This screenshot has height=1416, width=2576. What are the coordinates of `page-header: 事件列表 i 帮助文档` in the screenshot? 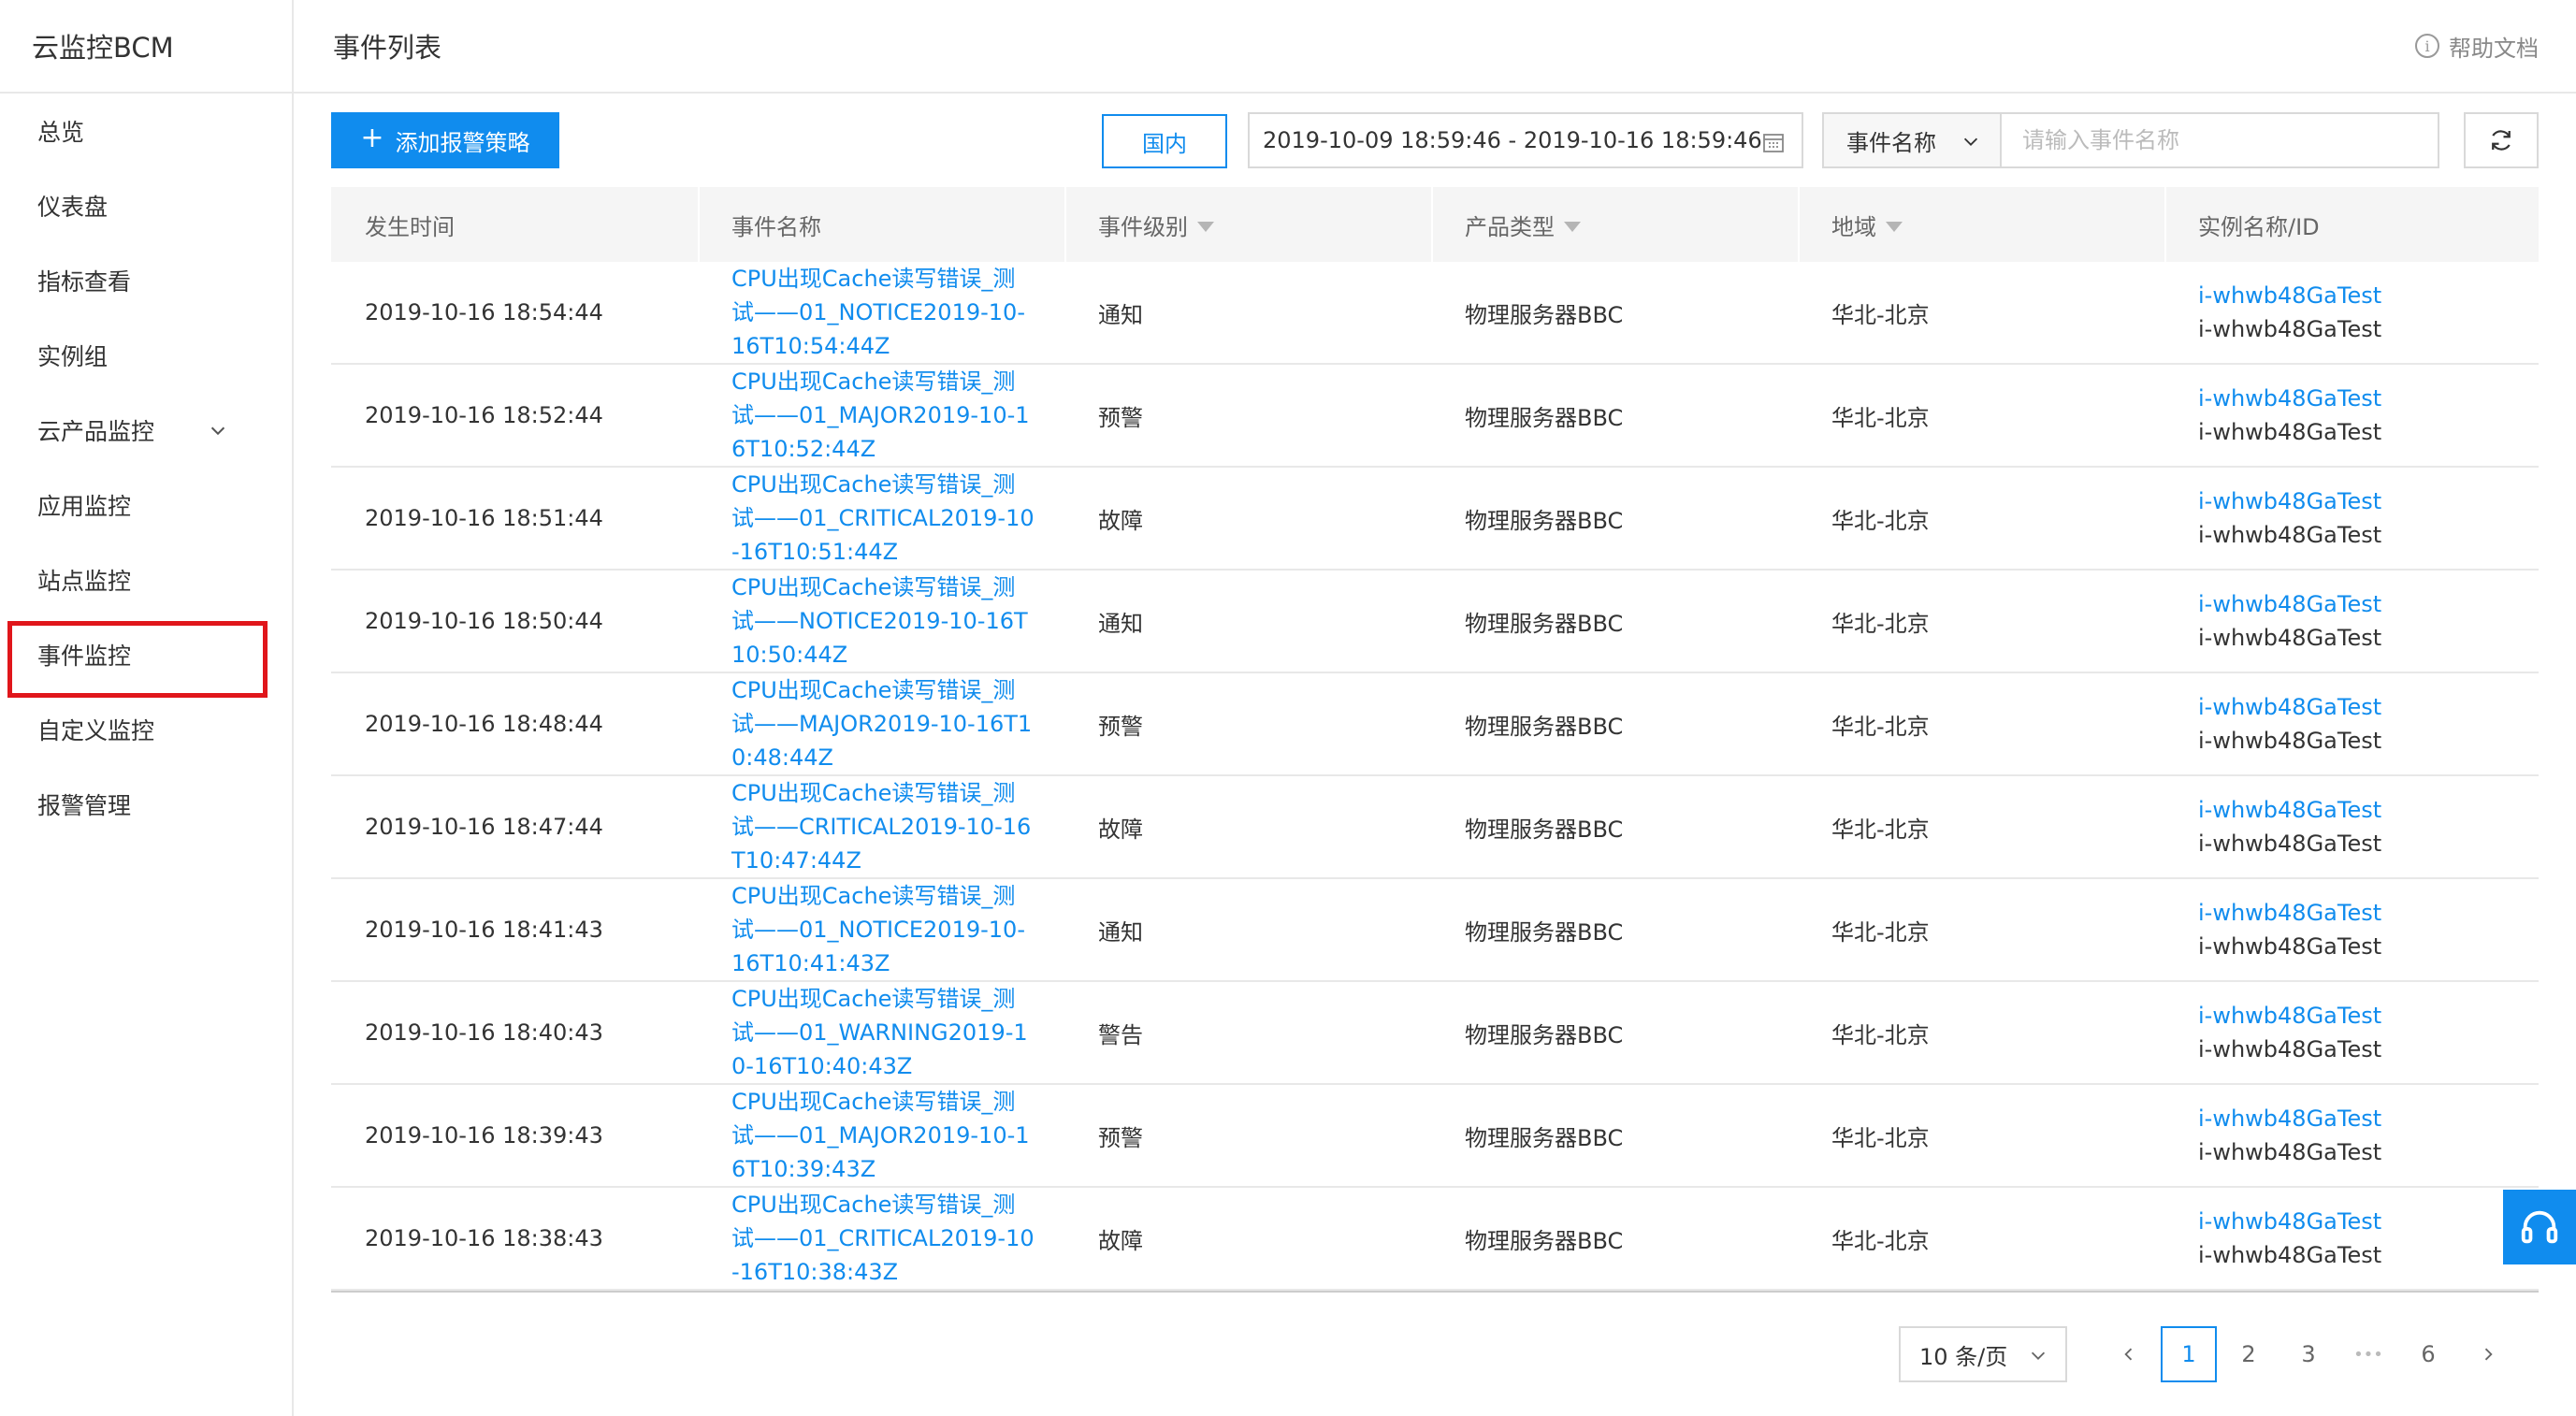 It's located at (1435, 47).